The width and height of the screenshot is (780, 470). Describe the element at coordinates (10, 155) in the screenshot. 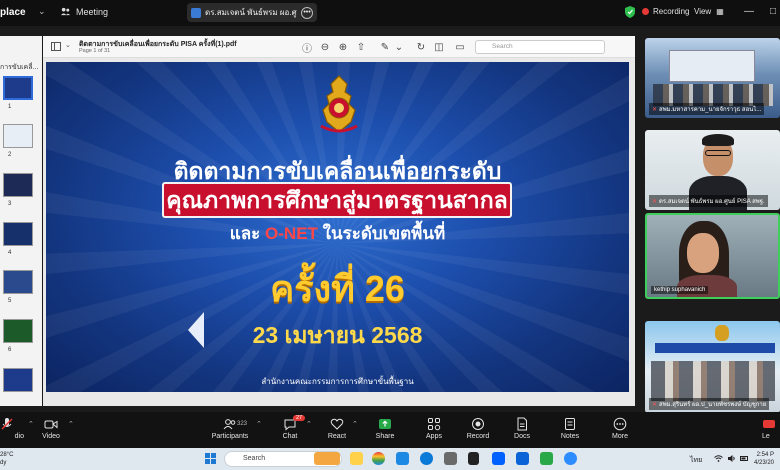

I see `page-number: 2` at that location.